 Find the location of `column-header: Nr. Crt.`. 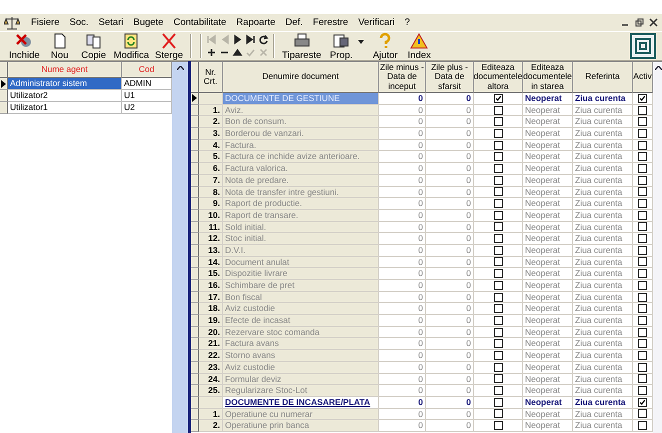

column-header: Nr. Crt. is located at coordinates (211, 77).